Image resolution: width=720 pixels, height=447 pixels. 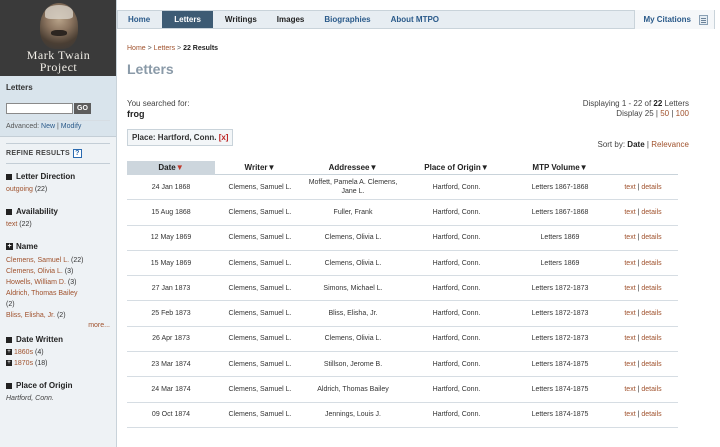 What do you see at coordinates (19, 87) in the screenshot?
I see `search-label: Letters` at bounding box center [19, 87].